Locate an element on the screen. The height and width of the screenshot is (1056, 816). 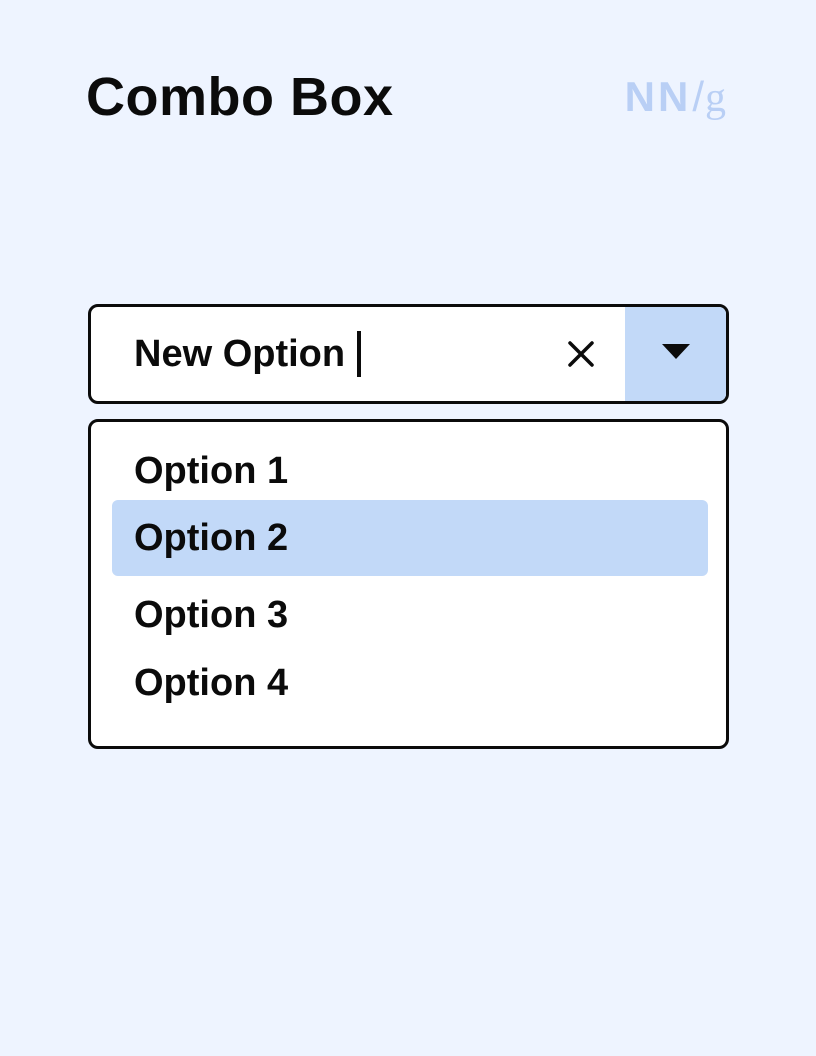
option-item-1: Option 1 is located at coordinates (410, 471).